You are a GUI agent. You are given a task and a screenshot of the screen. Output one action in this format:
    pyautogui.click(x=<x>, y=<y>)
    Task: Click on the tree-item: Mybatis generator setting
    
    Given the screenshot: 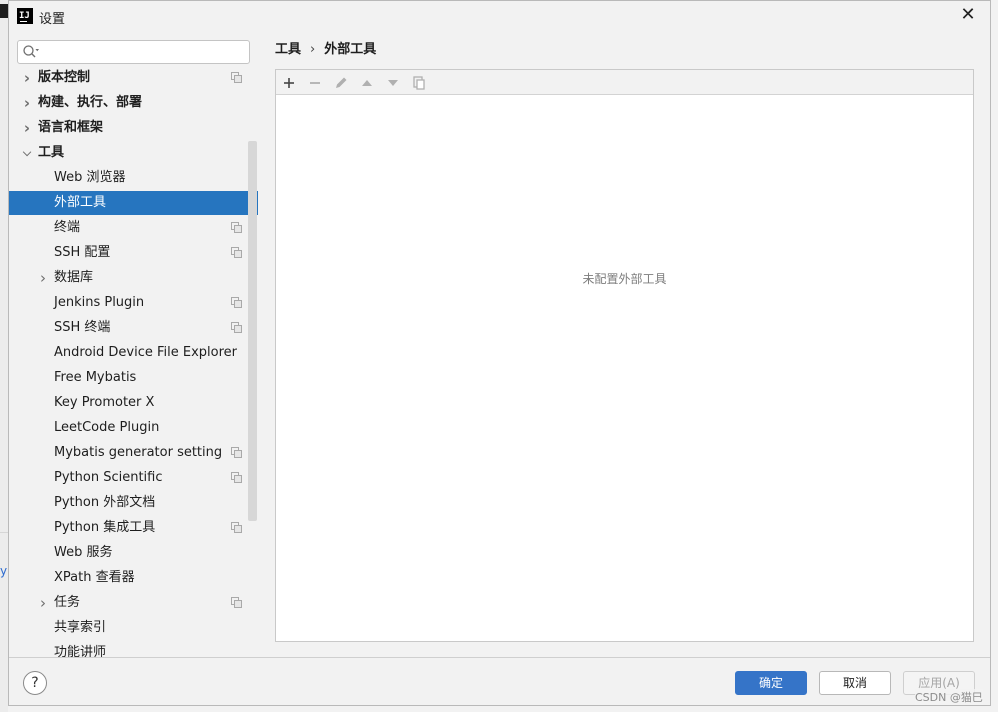 What is the action you would take?
    pyautogui.click(x=133, y=453)
    